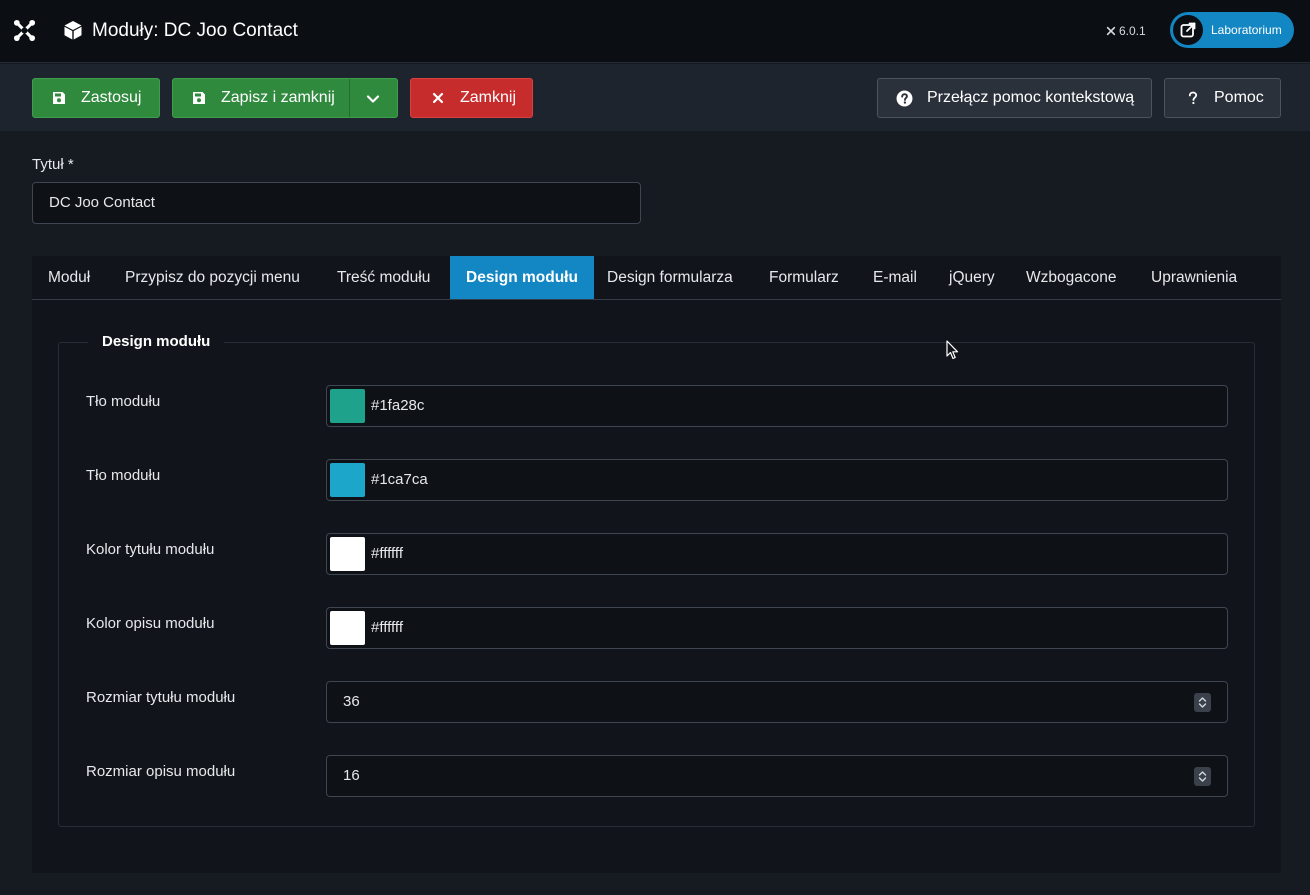  What do you see at coordinates (150, 623) in the screenshot?
I see `field-label-desc-color: Kolor opisu modułu` at bounding box center [150, 623].